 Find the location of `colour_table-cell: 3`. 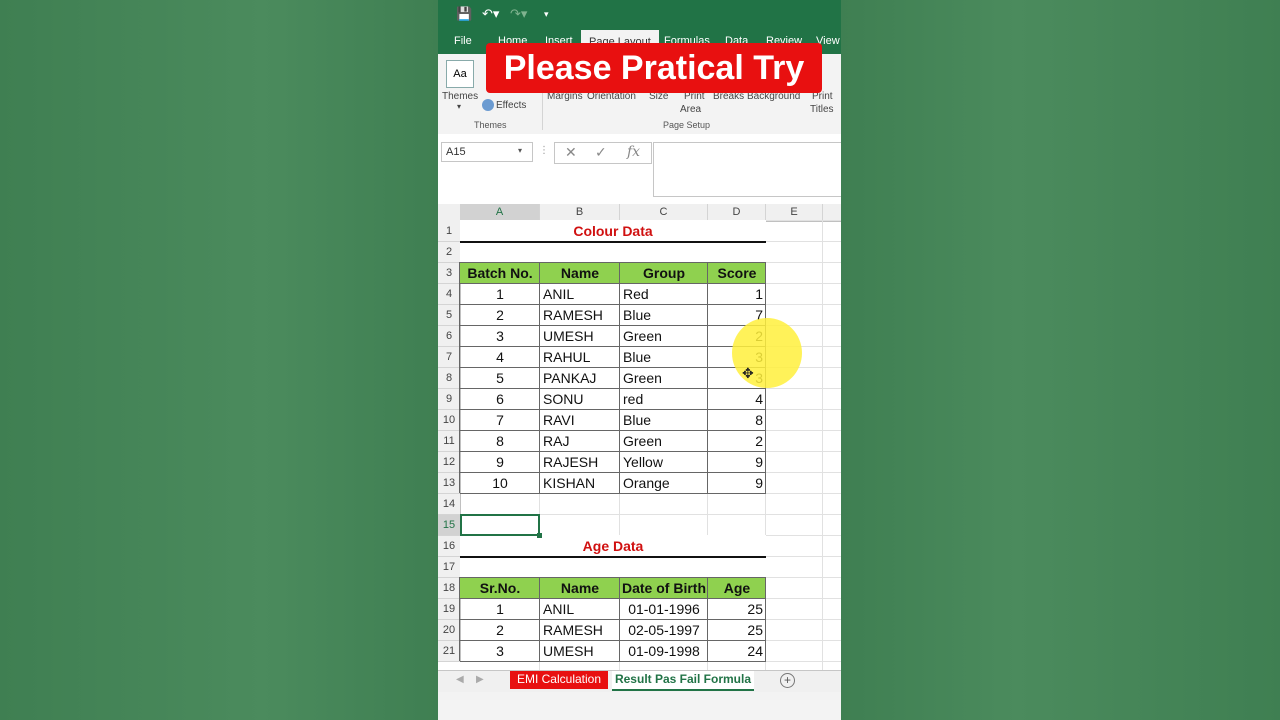

colour_table-cell: 3 is located at coordinates (500, 336).